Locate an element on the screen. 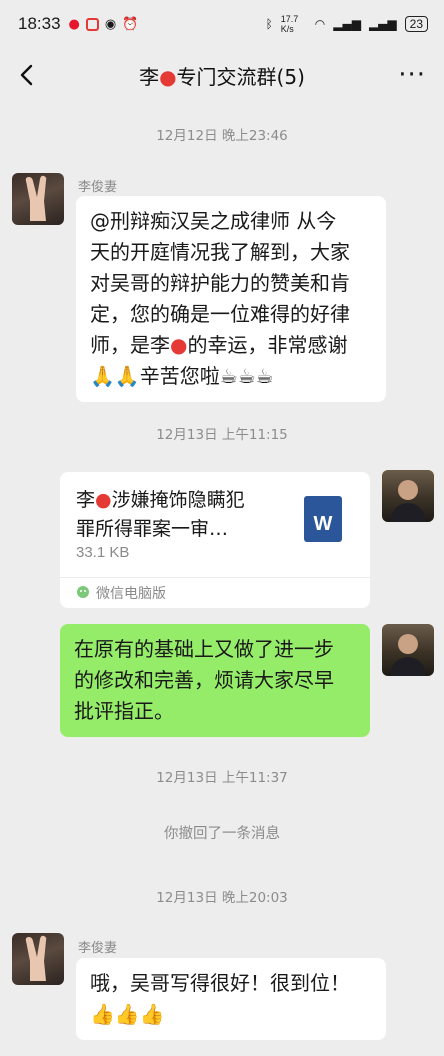  net-speed: 17.7 K/s is located at coordinates (289, 24).